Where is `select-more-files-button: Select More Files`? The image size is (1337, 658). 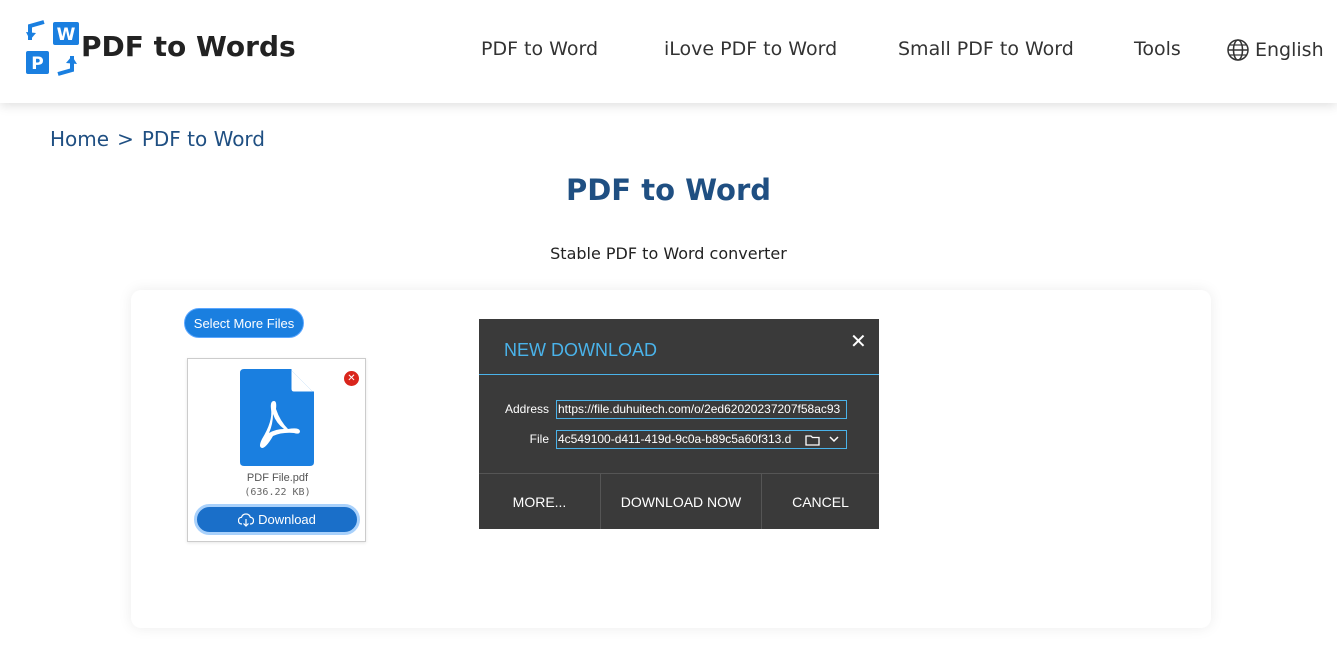 select-more-files-button: Select More Files is located at coordinates (244, 323).